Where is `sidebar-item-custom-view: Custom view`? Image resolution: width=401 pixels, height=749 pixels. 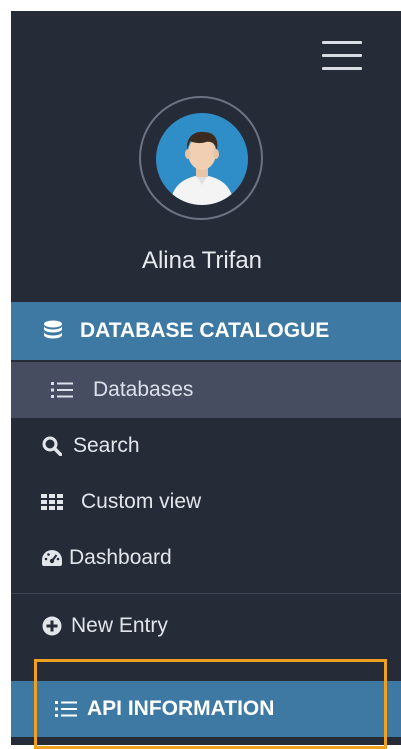 sidebar-item-custom-view: Custom view is located at coordinates (206, 502).